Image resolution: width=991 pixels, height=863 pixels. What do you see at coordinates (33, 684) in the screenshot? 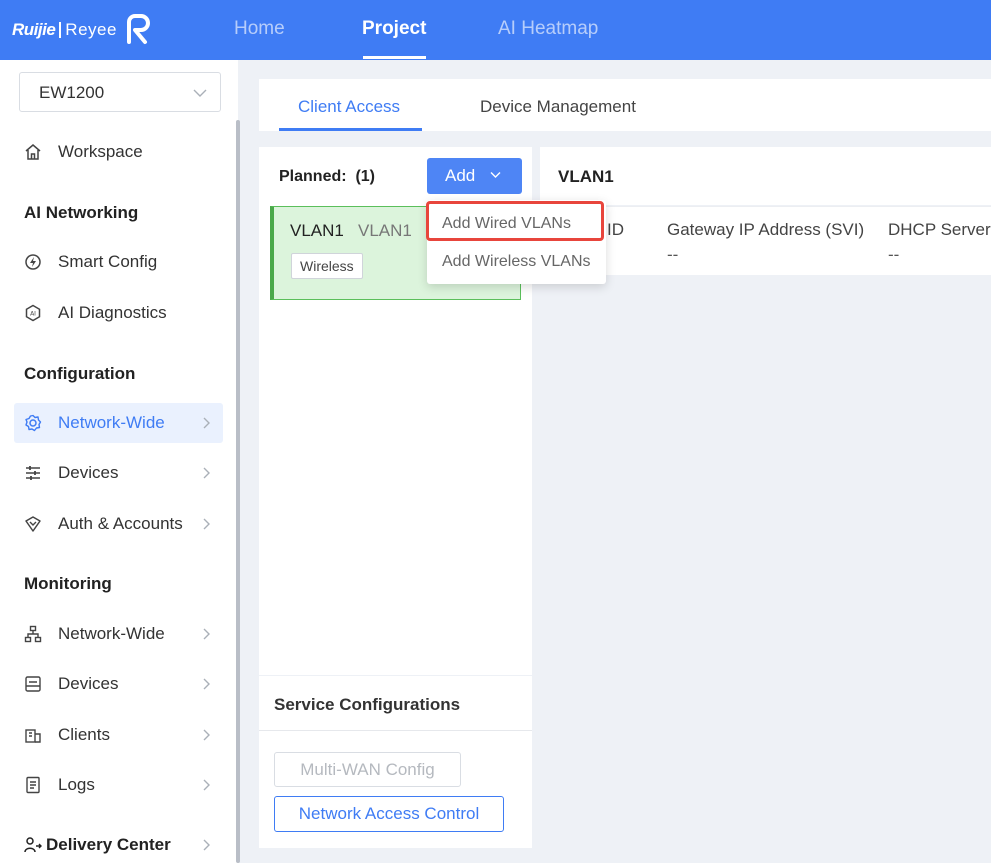
I see `device-icon` at bounding box center [33, 684].